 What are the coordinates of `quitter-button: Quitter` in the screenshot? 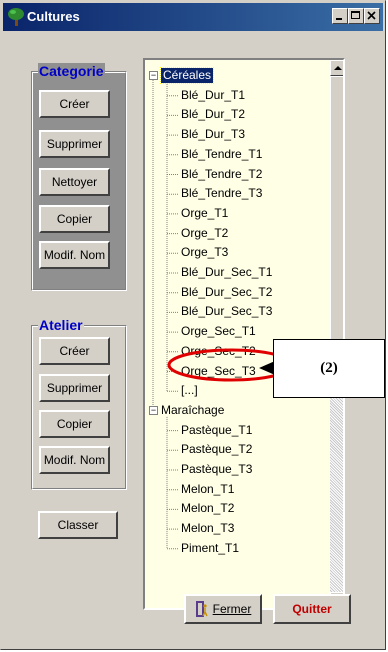 It's located at (312, 609).